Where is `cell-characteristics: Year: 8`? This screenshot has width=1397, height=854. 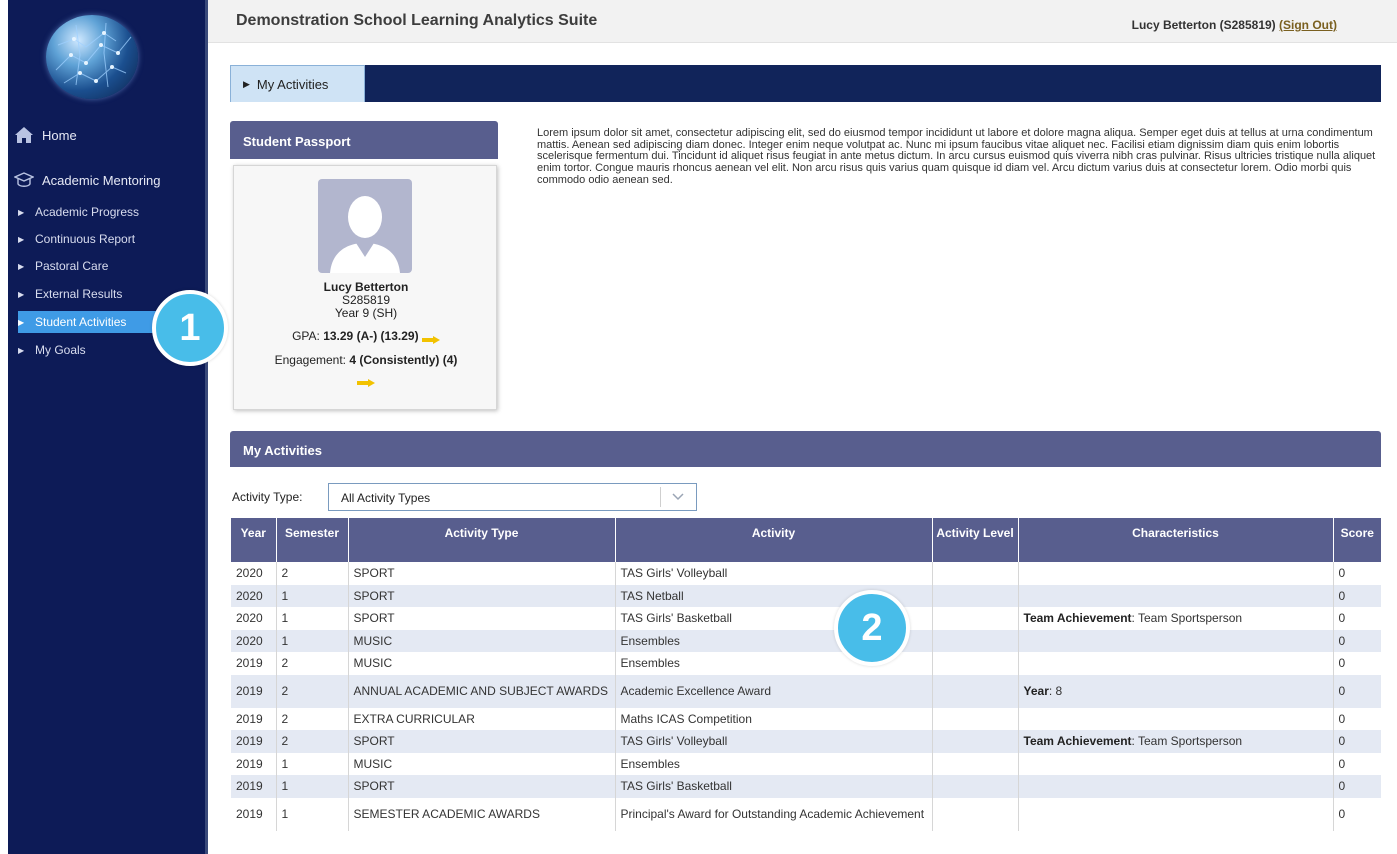
cell-characteristics: Year: 8 is located at coordinates (1176, 691).